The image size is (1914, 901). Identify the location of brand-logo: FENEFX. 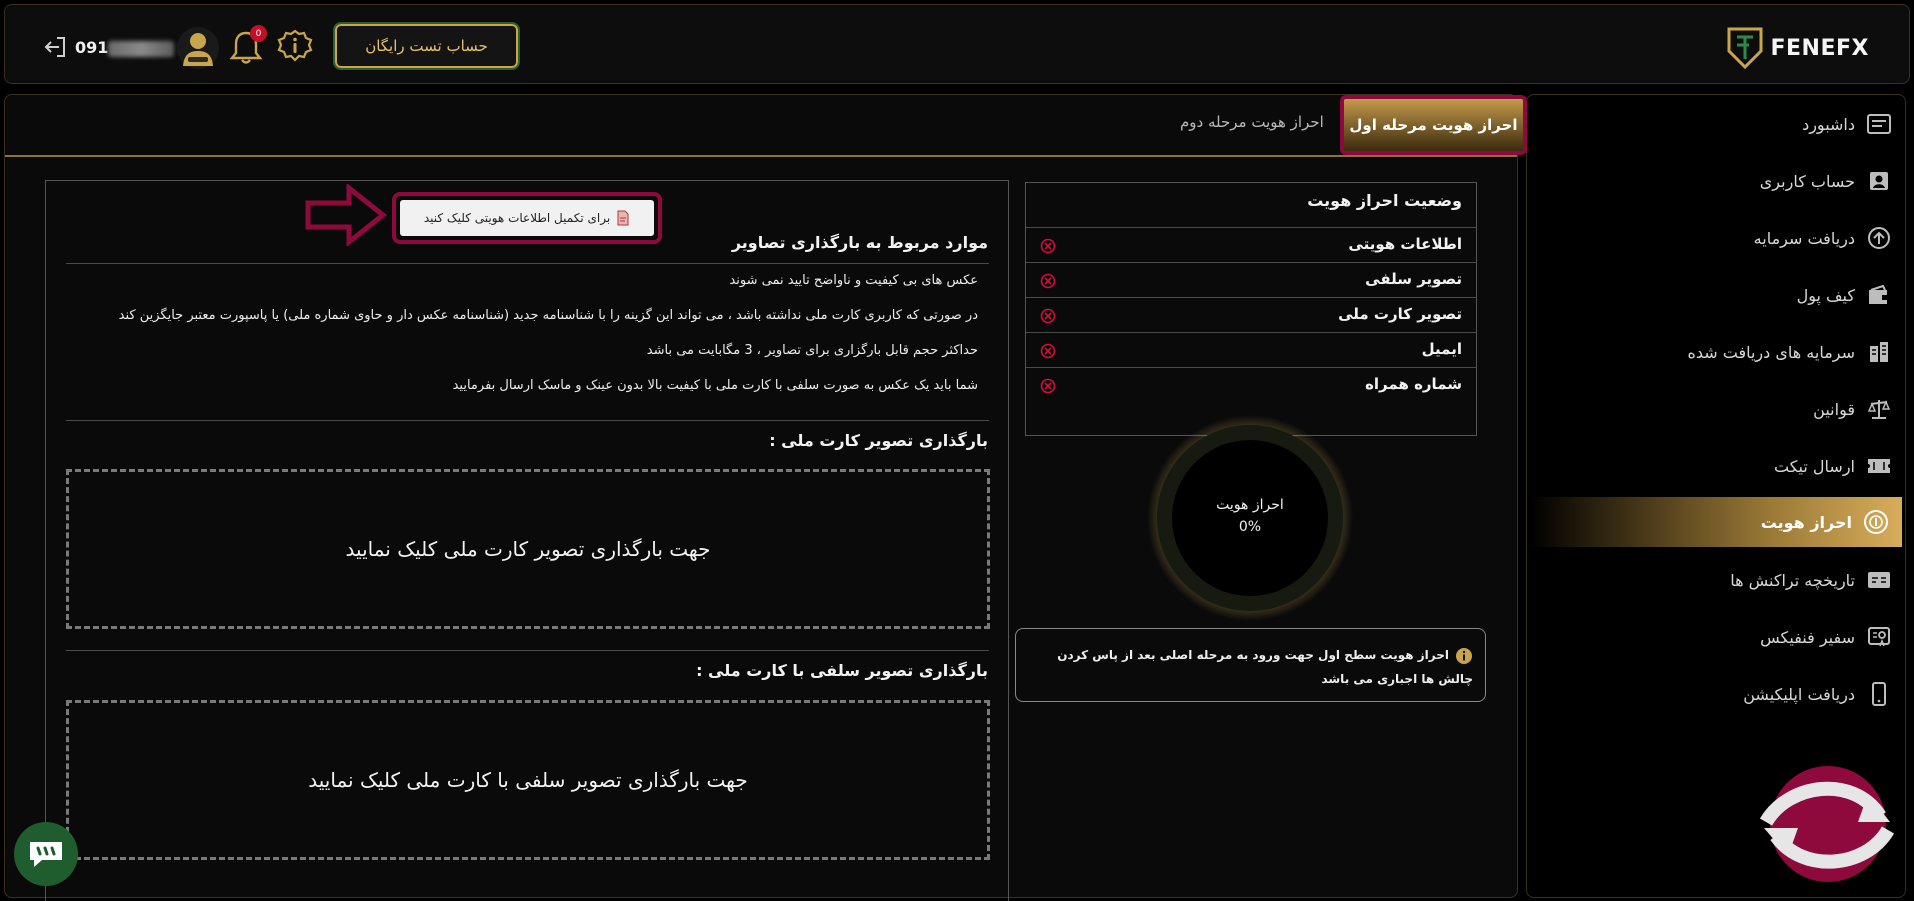
(1797, 48).